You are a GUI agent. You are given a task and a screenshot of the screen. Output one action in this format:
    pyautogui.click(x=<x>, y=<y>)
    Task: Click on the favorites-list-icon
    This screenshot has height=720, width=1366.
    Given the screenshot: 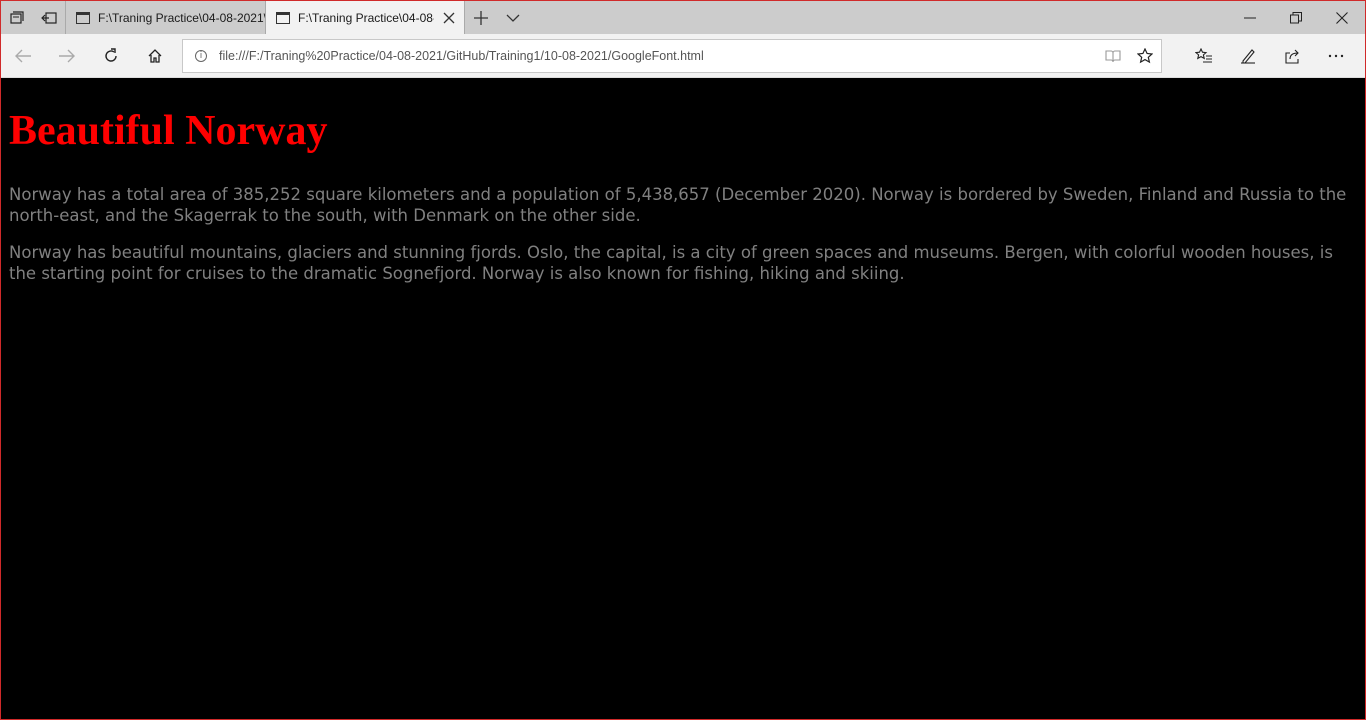 What is the action you would take?
    pyautogui.click(x=1204, y=56)
    